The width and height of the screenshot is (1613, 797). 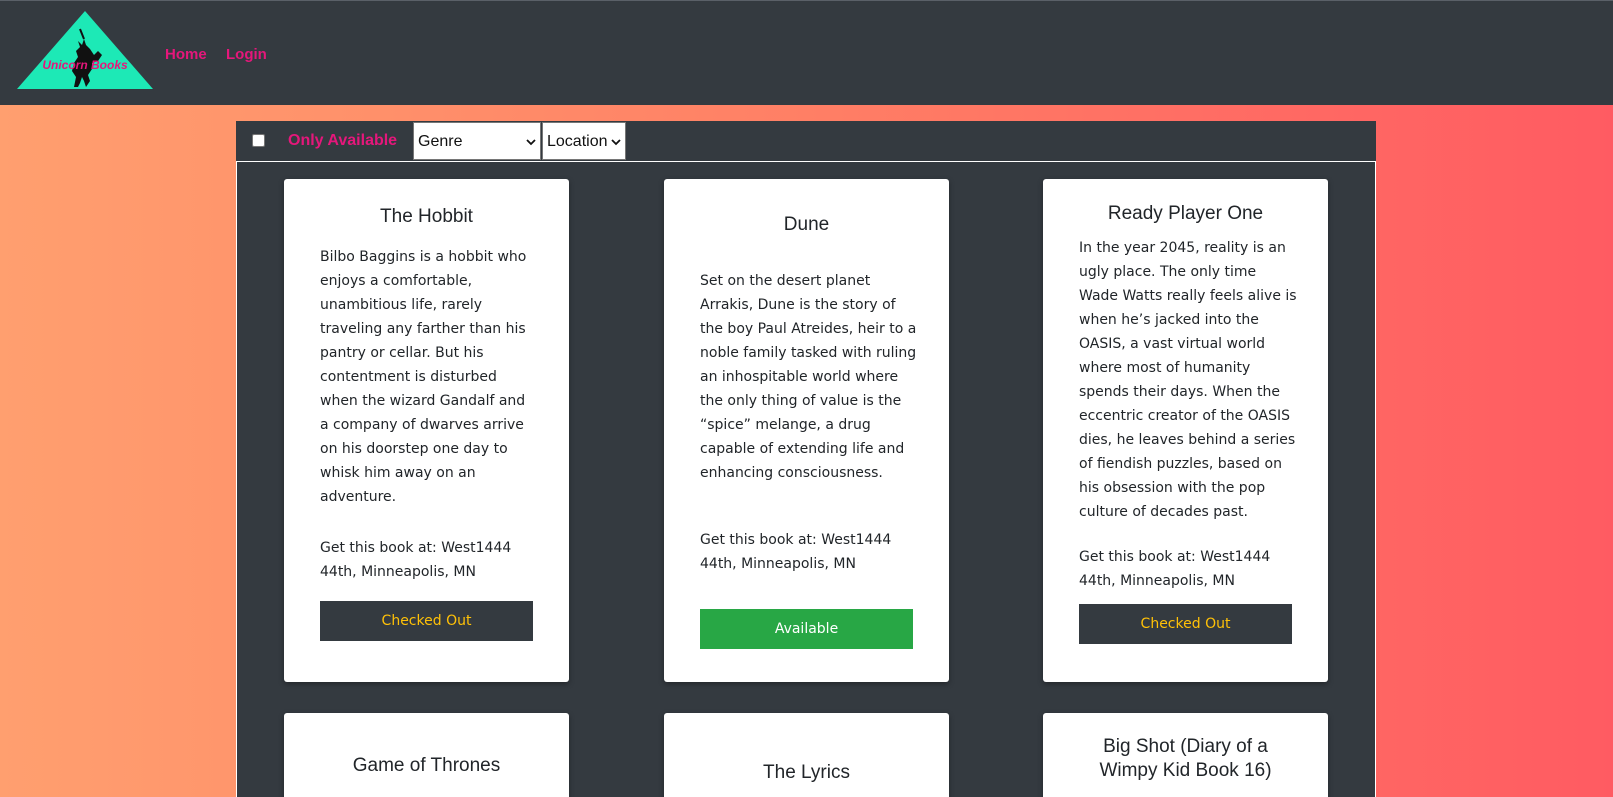 What do you see at coordinates (577, 141) in the screenshot?
I see `location-select-value: Location` at bounding box center [577, 141].